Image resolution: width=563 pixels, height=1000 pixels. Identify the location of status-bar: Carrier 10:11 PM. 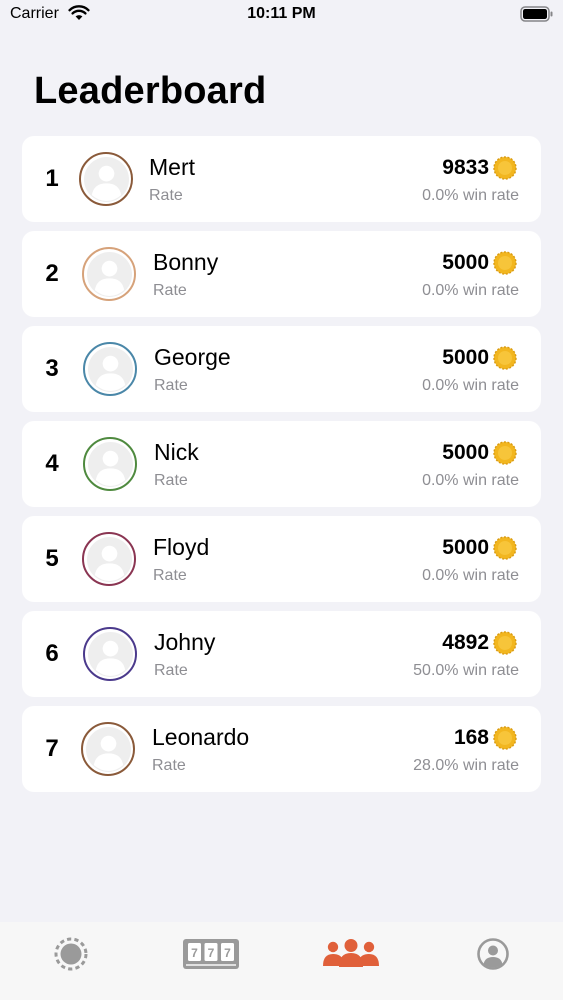
(281, 15).